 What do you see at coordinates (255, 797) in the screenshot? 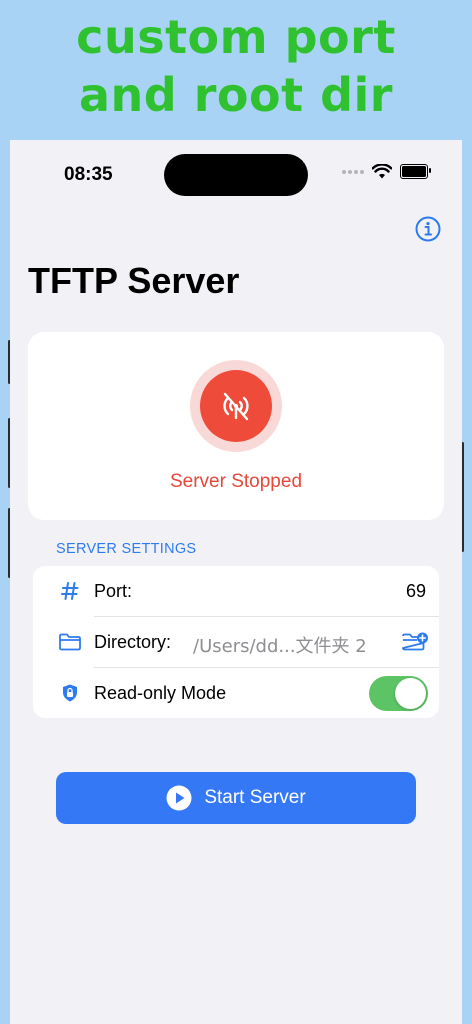
I see `start-server-label: Start Server` at bounding box center [255, 797].